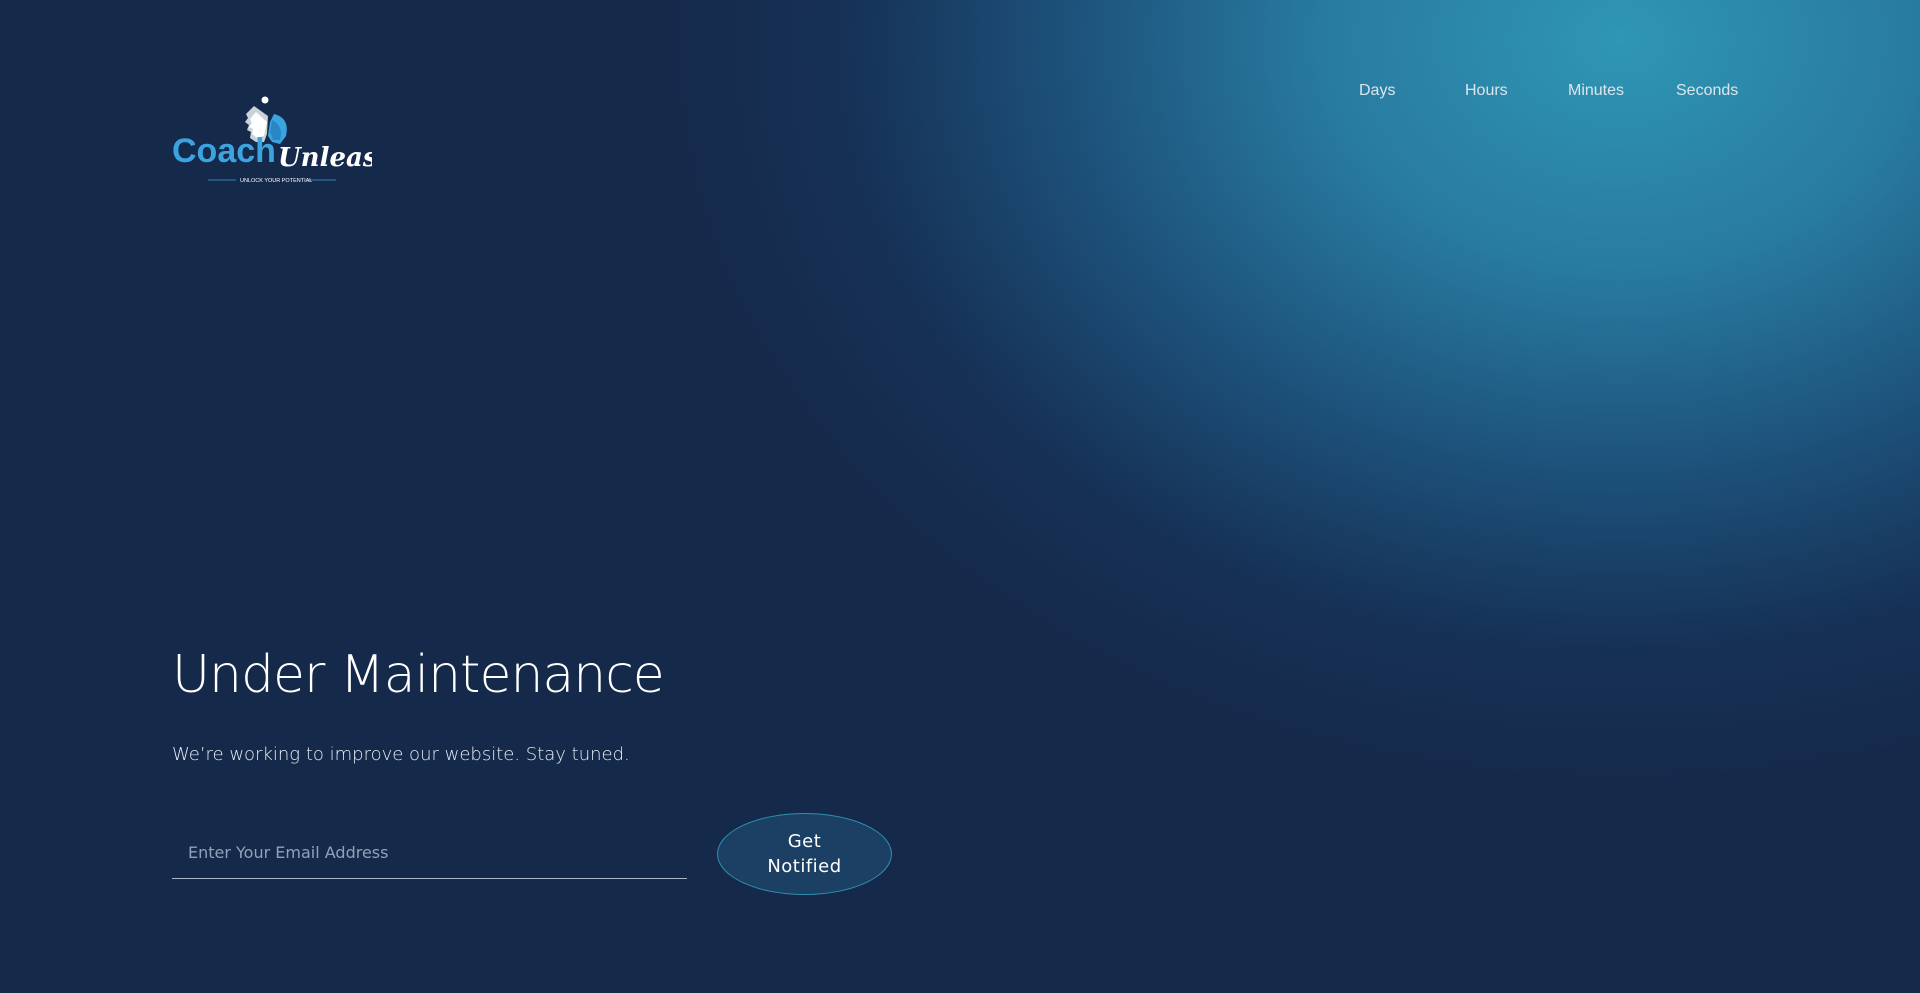 This screenshot has height=993, width=1920. I want to click on countdown-minutes-label: Minutes, so click(1596, 90).